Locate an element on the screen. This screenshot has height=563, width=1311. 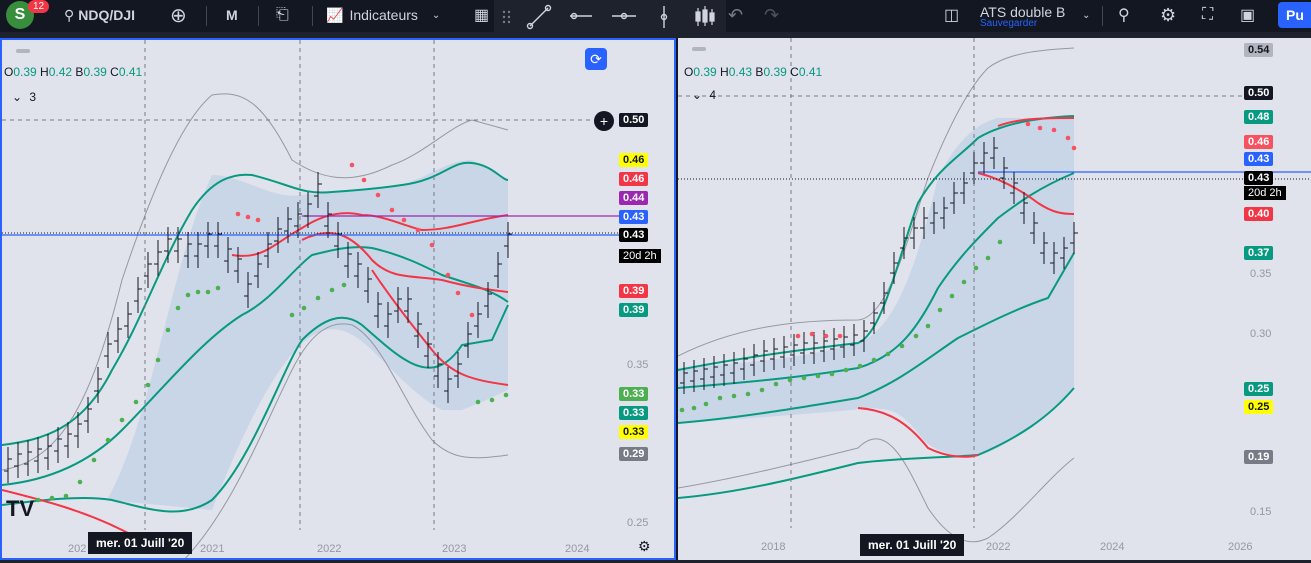
layout-name-button: ATS double B Sauvegarder is located at coordinates (1022, 16).